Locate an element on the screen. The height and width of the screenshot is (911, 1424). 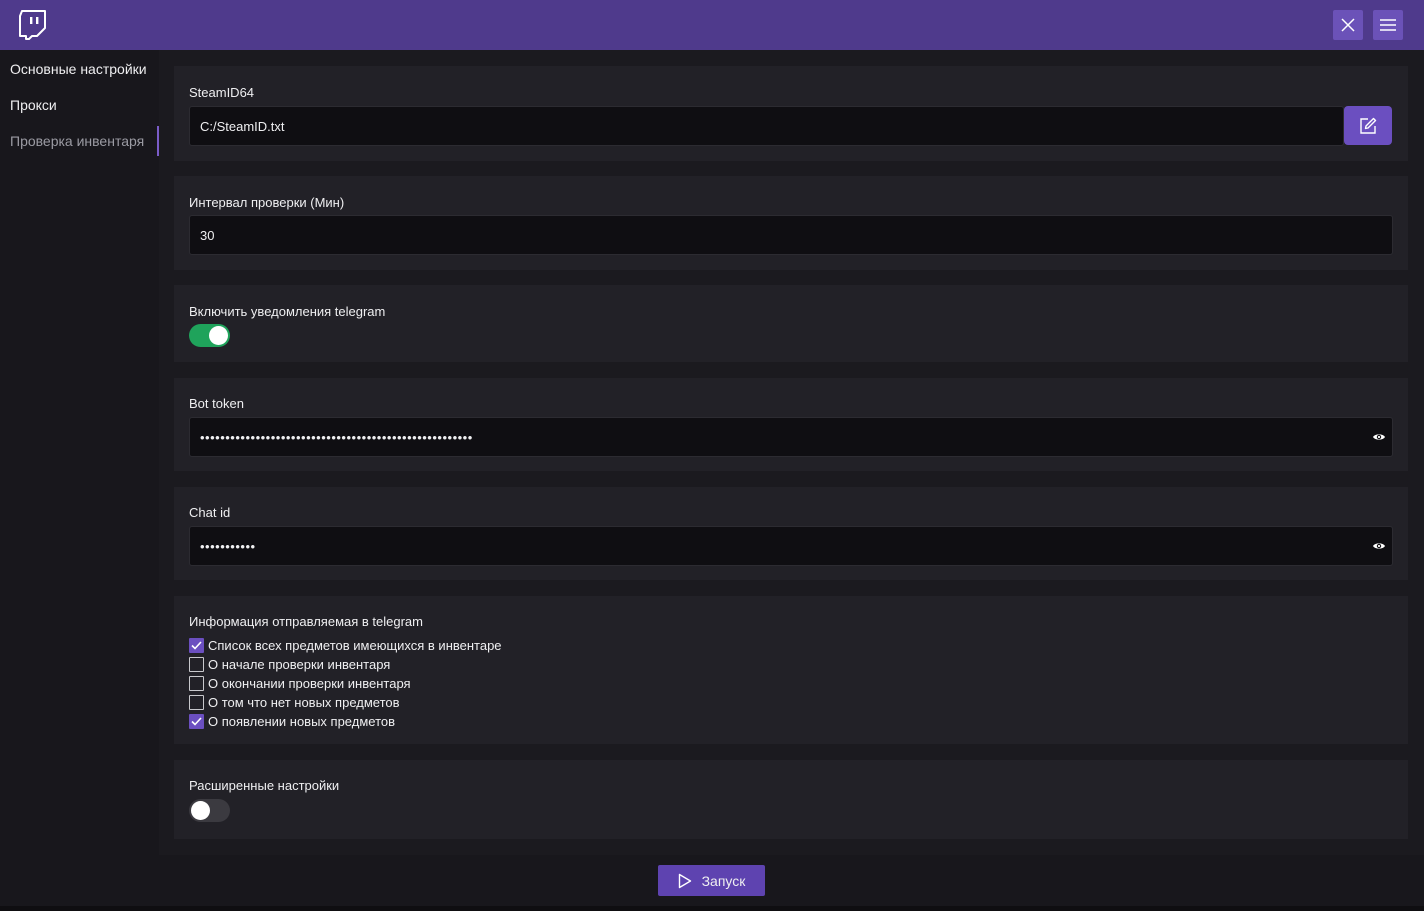
title-bar is located at coordinates (712, 25).